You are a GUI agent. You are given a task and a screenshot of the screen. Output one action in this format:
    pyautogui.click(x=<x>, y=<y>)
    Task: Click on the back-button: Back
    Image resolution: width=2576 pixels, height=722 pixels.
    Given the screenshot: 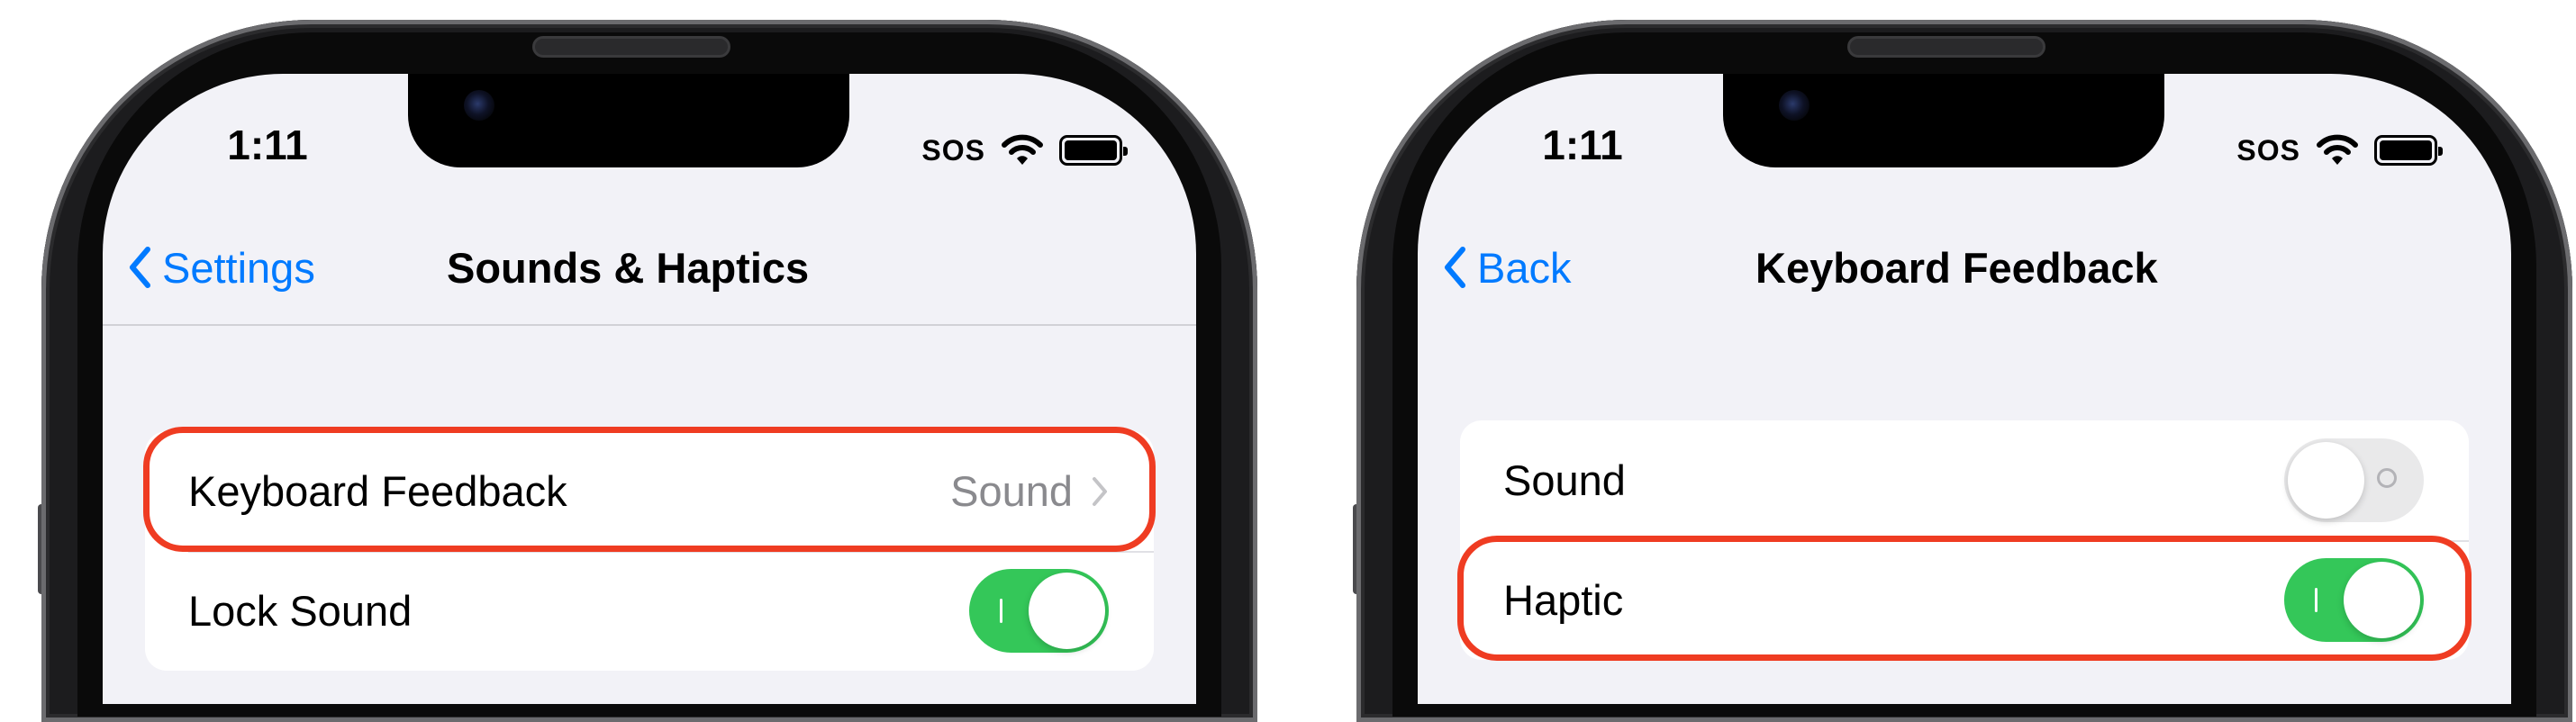 What is the action you would take?
    pyautogui.click(x=1507, y=267)
    